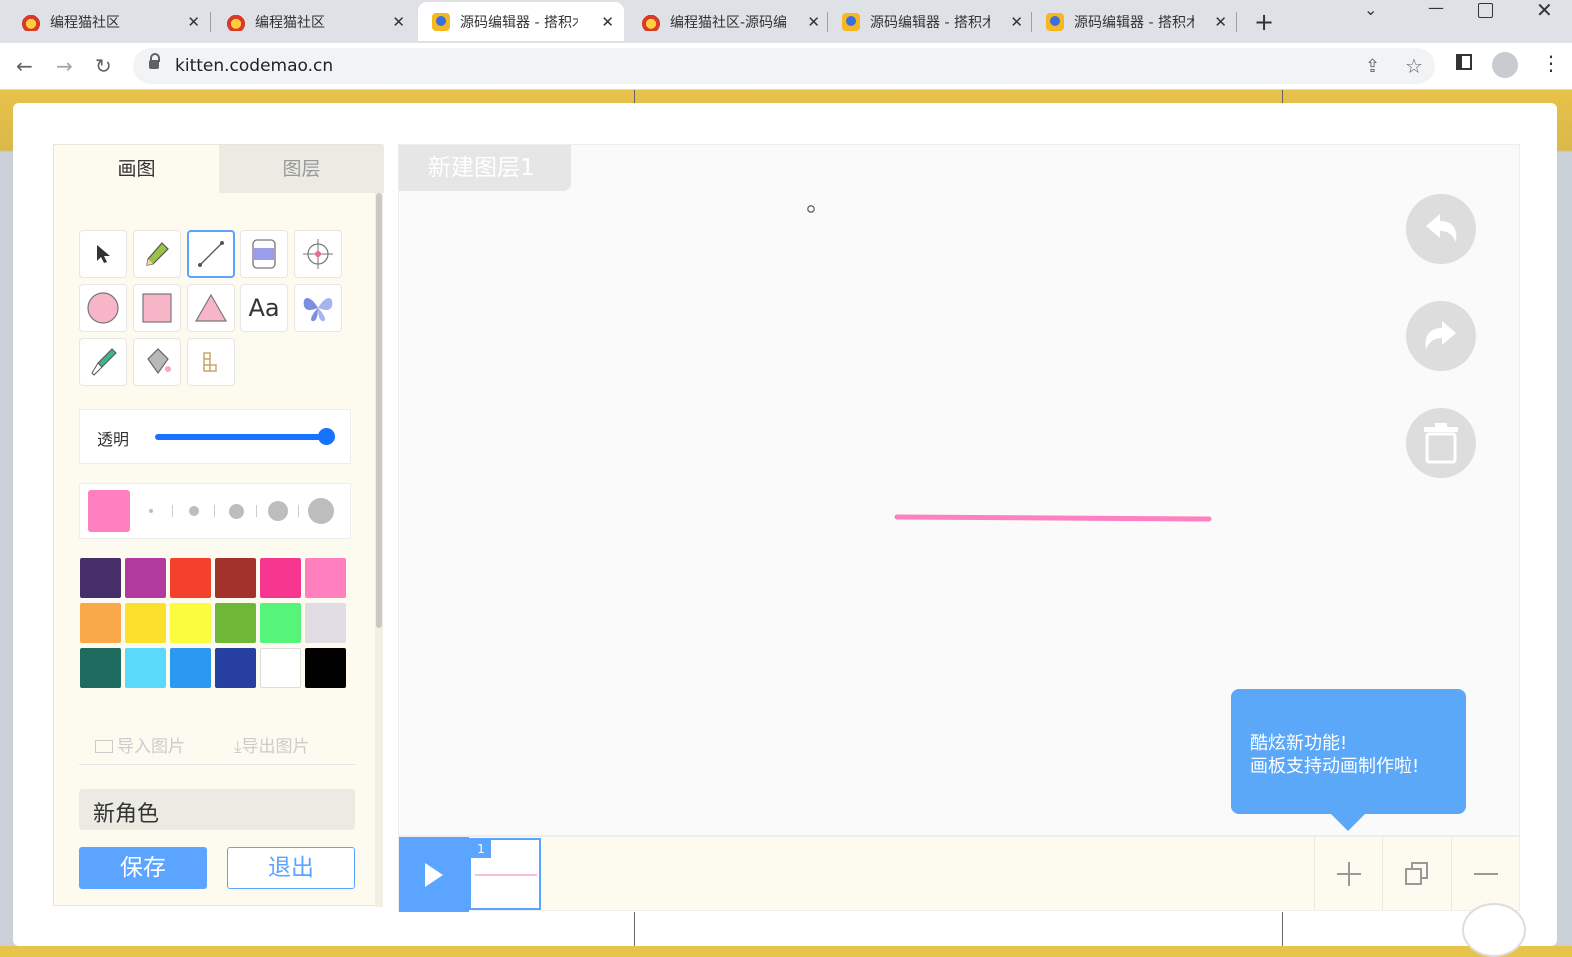 The image size is (1572, 957). Describe the element at coordinates (505, 874) in the screenshot. I see `frame-thumbnail: 1` at that location.